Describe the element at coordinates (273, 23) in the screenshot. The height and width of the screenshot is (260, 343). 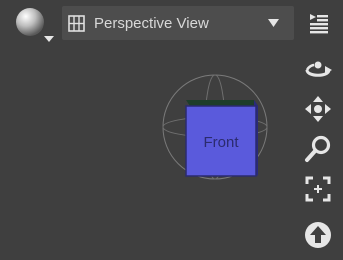
I see `dropdown-caret-icon` at that location.